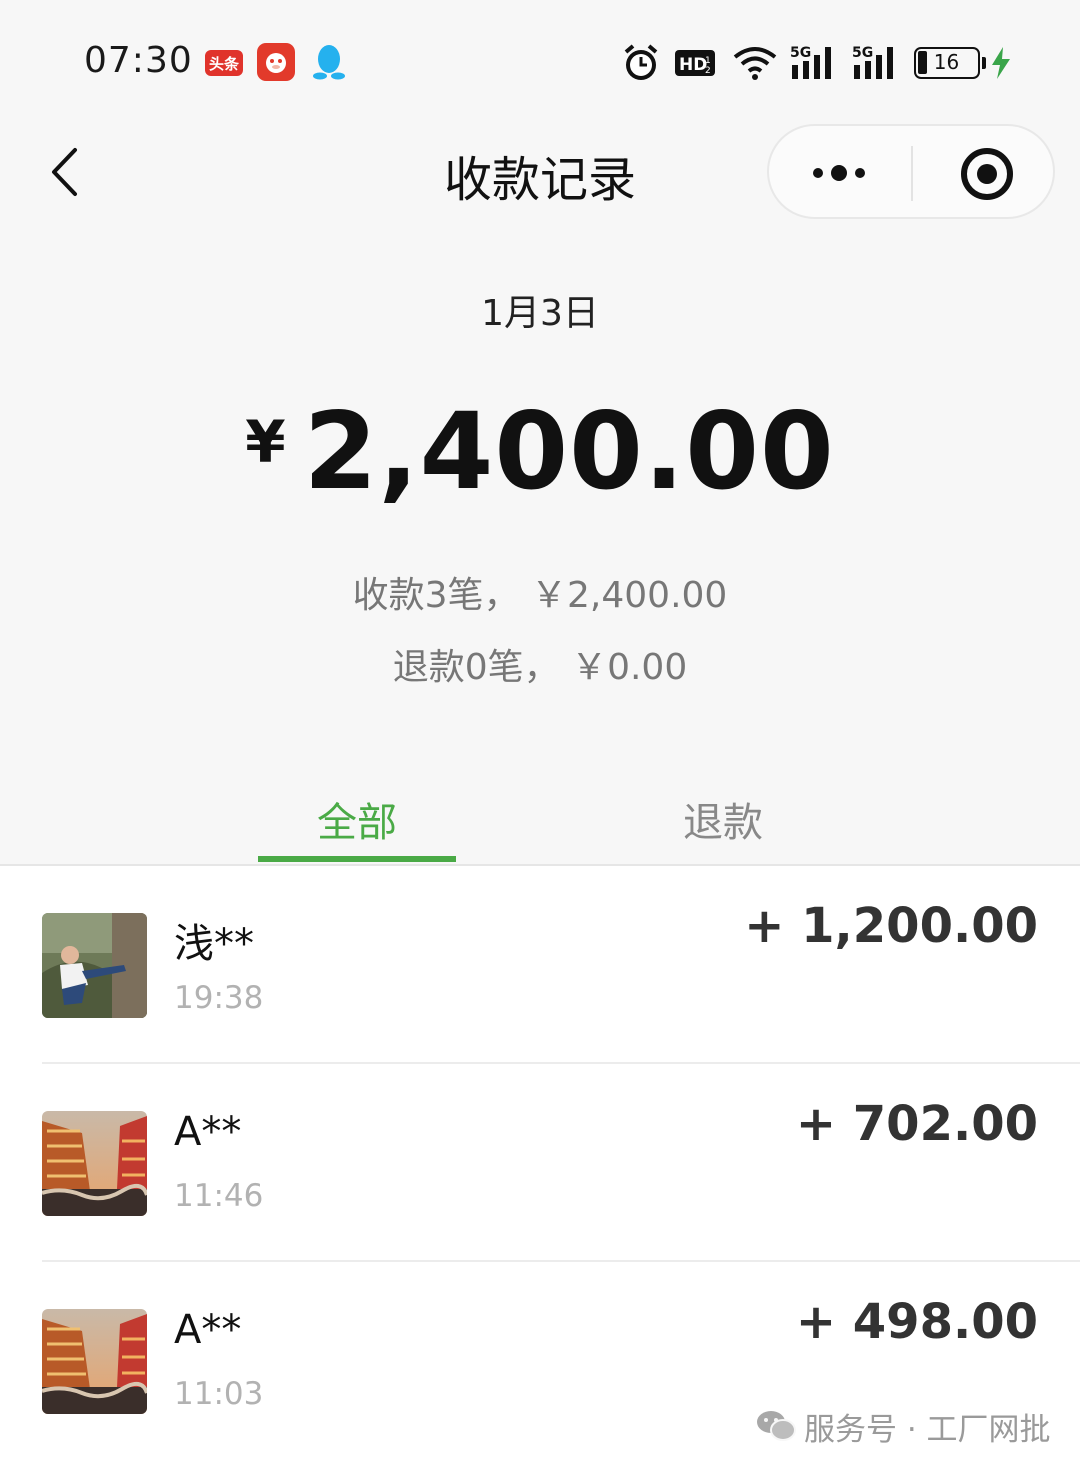 The image size is (1080, 1465). Describe the element at coordinates (708, 71) in the screenshot. I see `svg-text: 2` at that location.